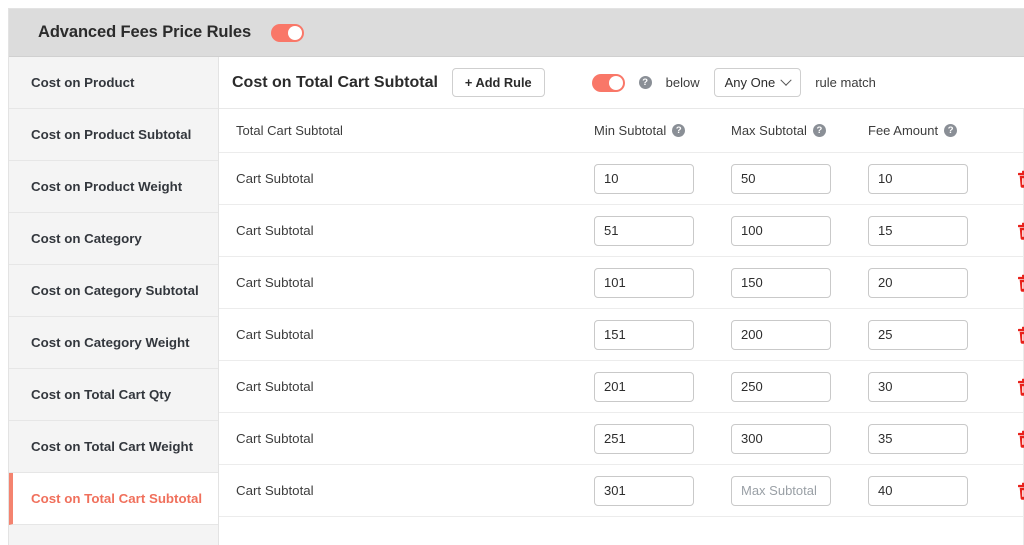 The height and width of the screenshot is (545, 1024). I want to click on section-title: Cost on Total Cart Subtotal, so click(335, 82).